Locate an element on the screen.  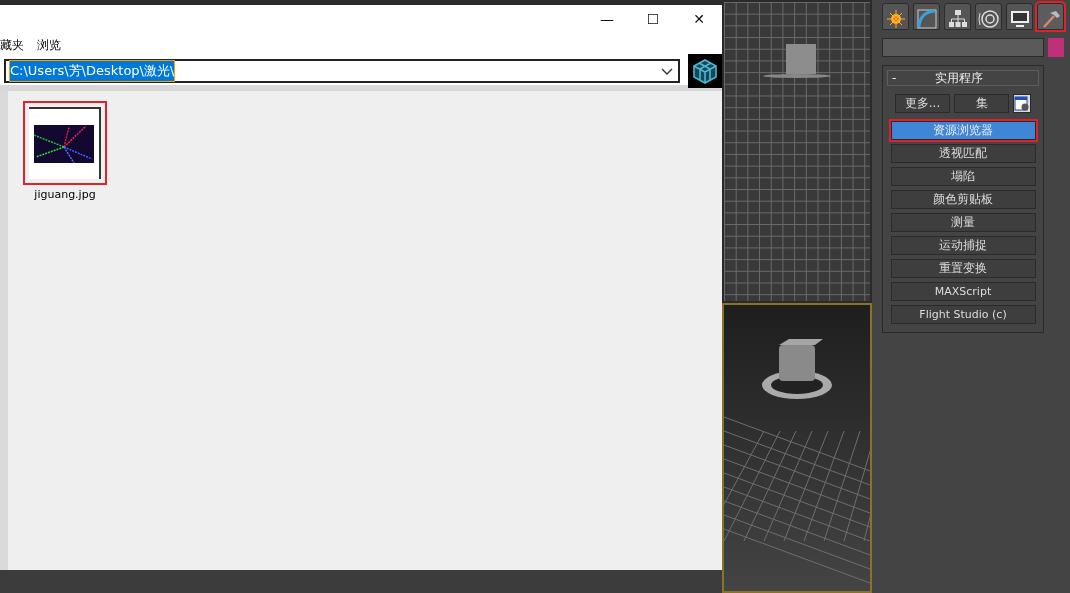
close-button: ✕ is located at coordinates (699, 19).